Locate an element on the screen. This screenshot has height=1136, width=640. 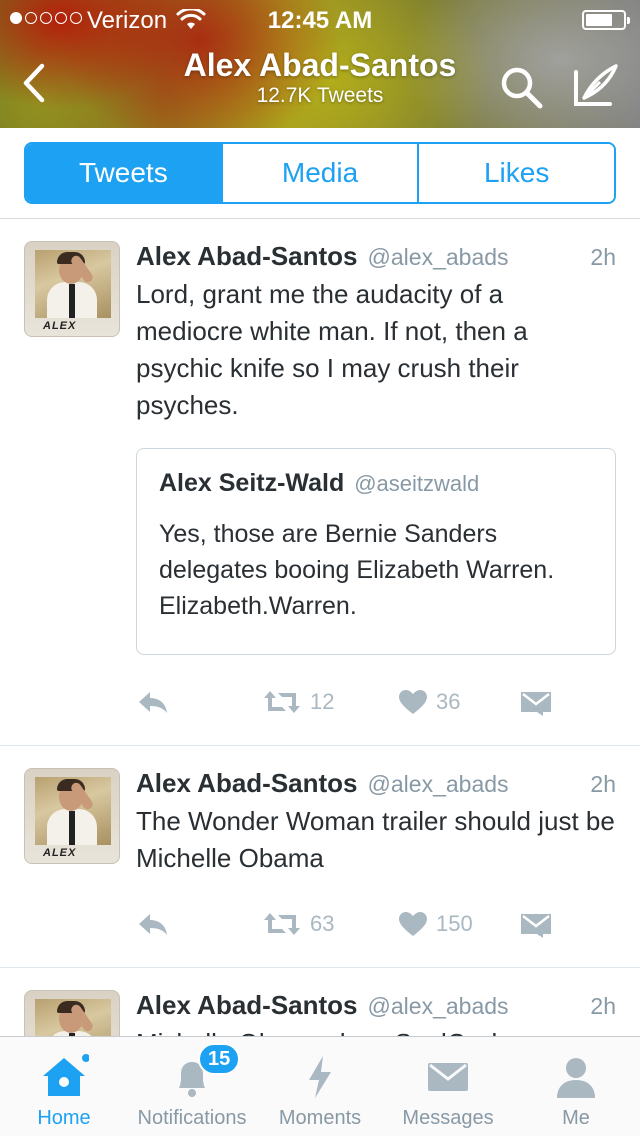
tab-media: Media is located at coordinates (319, 173).